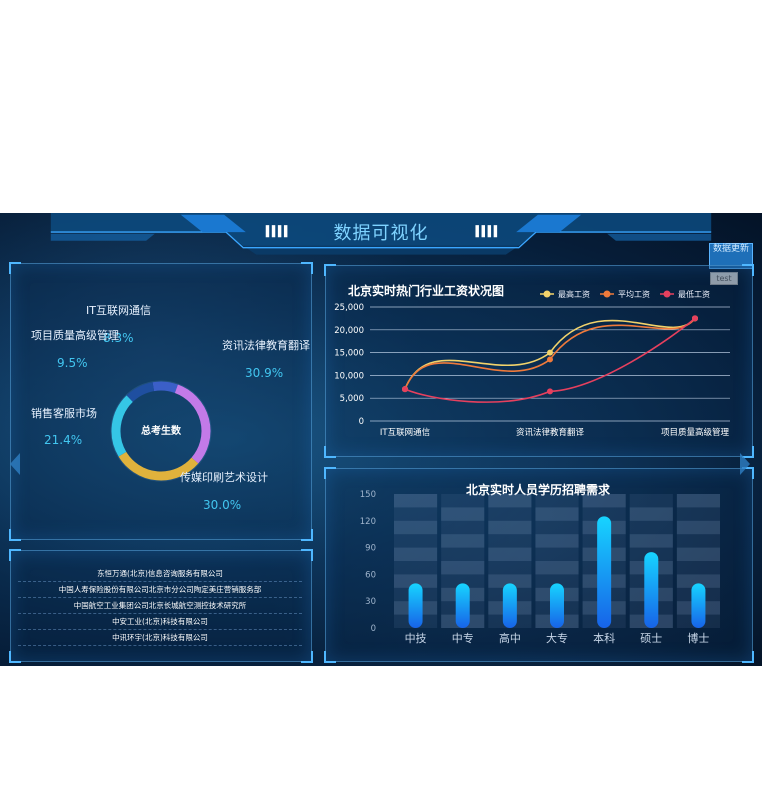 This screenshot has width=762, height=800. I want to click on education-bar-chart: 北京实时人员学历招聘需求 0306090120150中技 中专 高中 大专 本科 硕士 博士, so click(540, 563).